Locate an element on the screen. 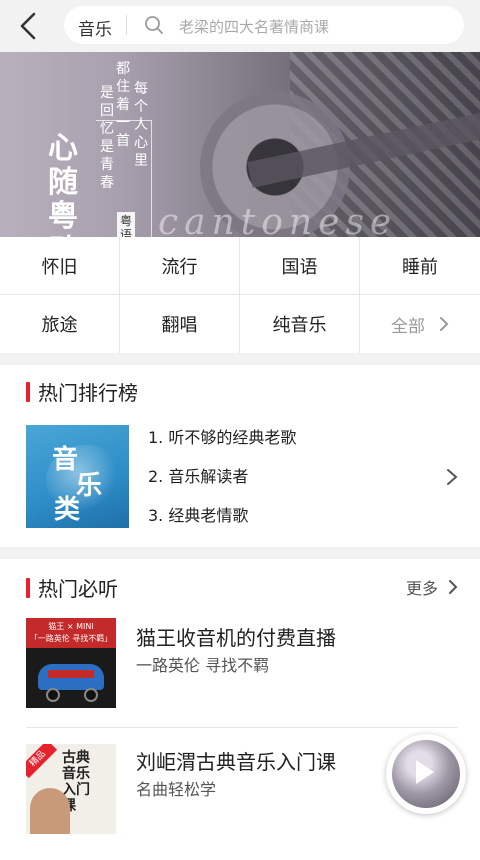 This screenshot has height=860, width=480. more-button: 更多 is located at coordinates (432, 587).